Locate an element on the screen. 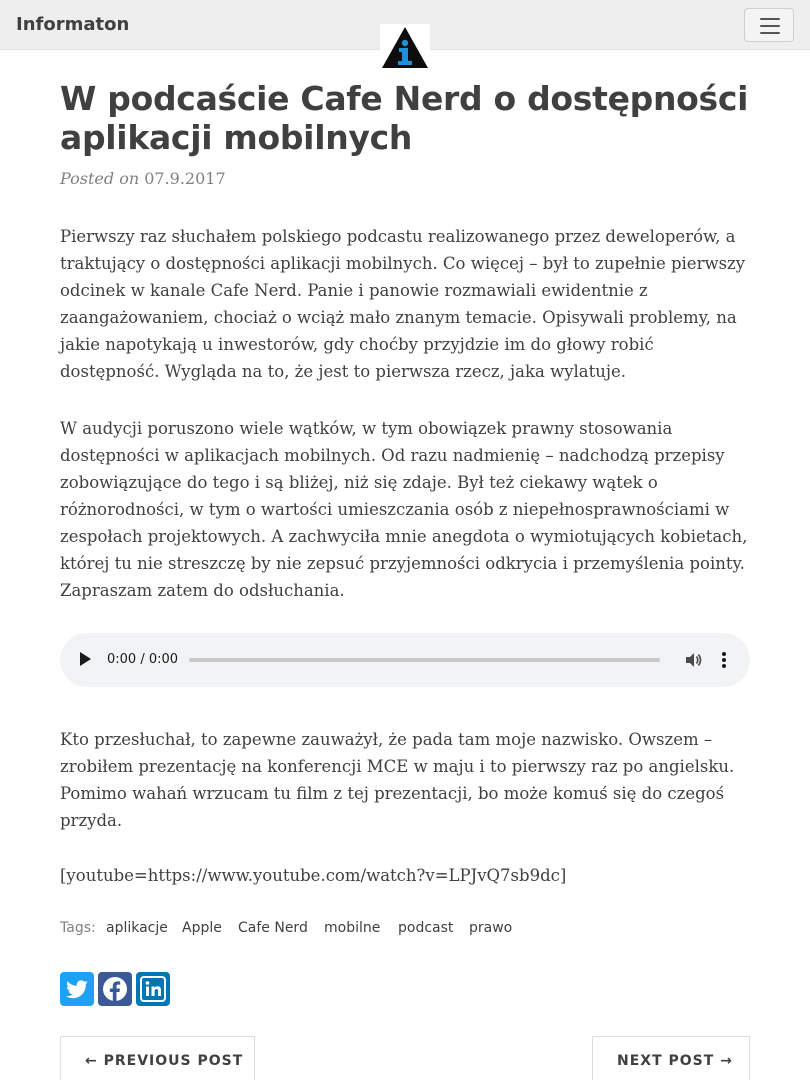  linkedin-icon is located at coordinates (153, 989).